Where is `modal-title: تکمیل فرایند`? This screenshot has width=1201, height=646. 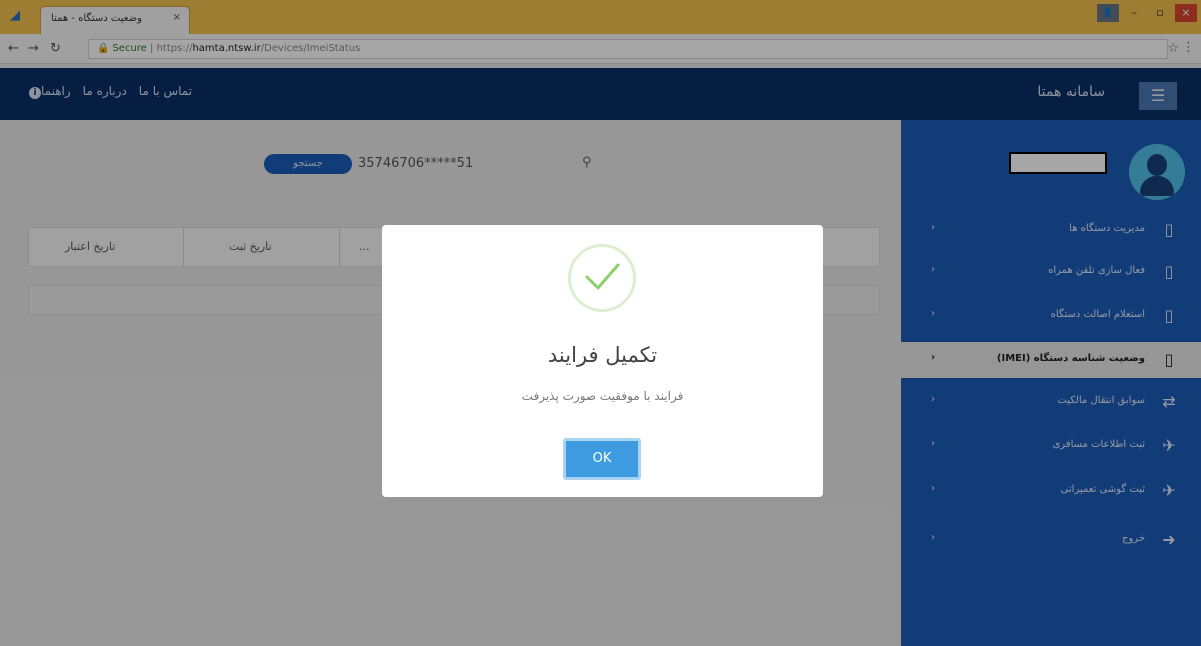 modal-title: تکمیل فرایند is located at coordinates (602, 355).